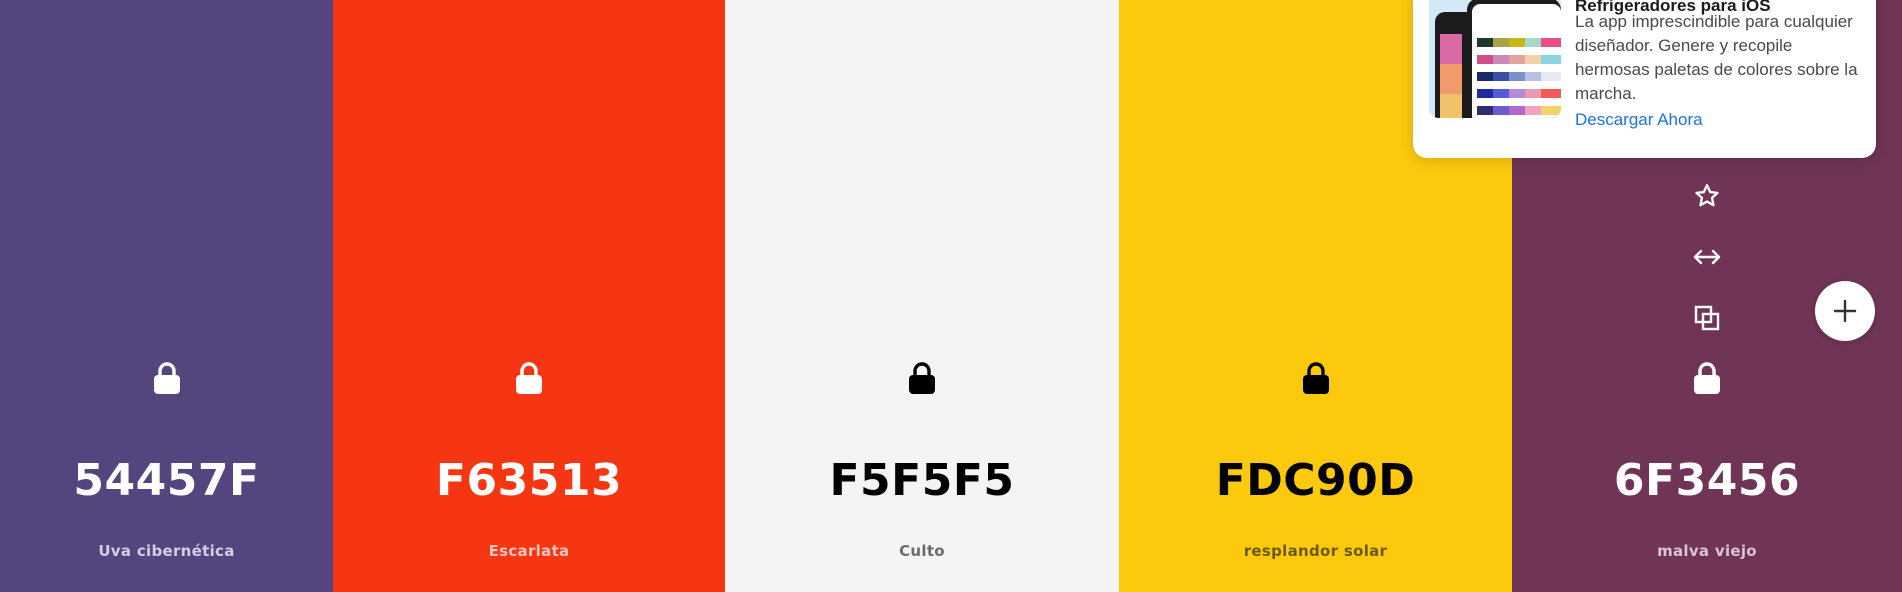 The width and height of the screenshot is (1902, 592). I want to click on swatch-toolbar, so click(1707, 271).